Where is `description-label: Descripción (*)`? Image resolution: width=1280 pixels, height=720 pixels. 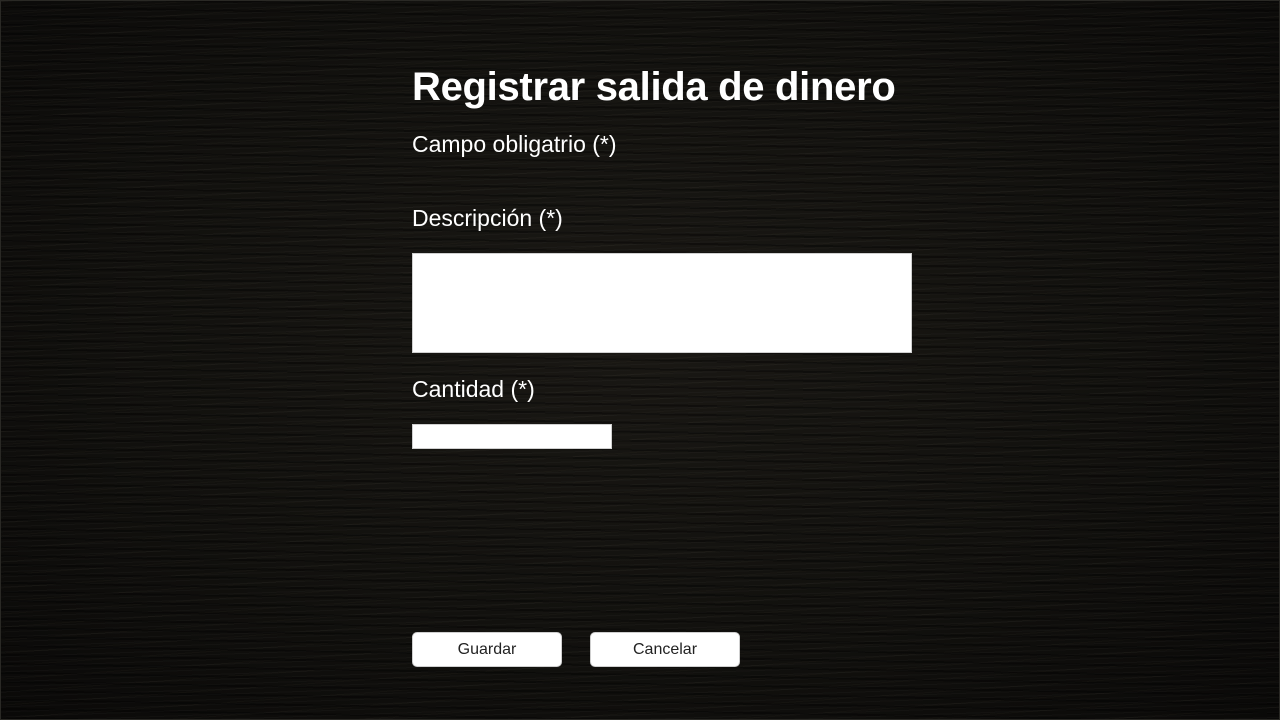
description-label: Descripción (*) is located at coordinates (487, 218).